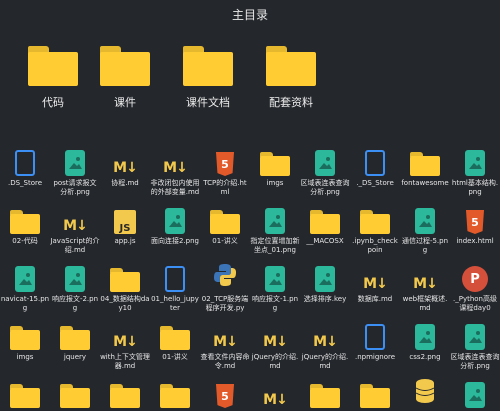  What do you see at coordinates (275, 361) in the screenshot?
I see `file-label: jQuery的介绍.md` at bounding box center [275, 361].